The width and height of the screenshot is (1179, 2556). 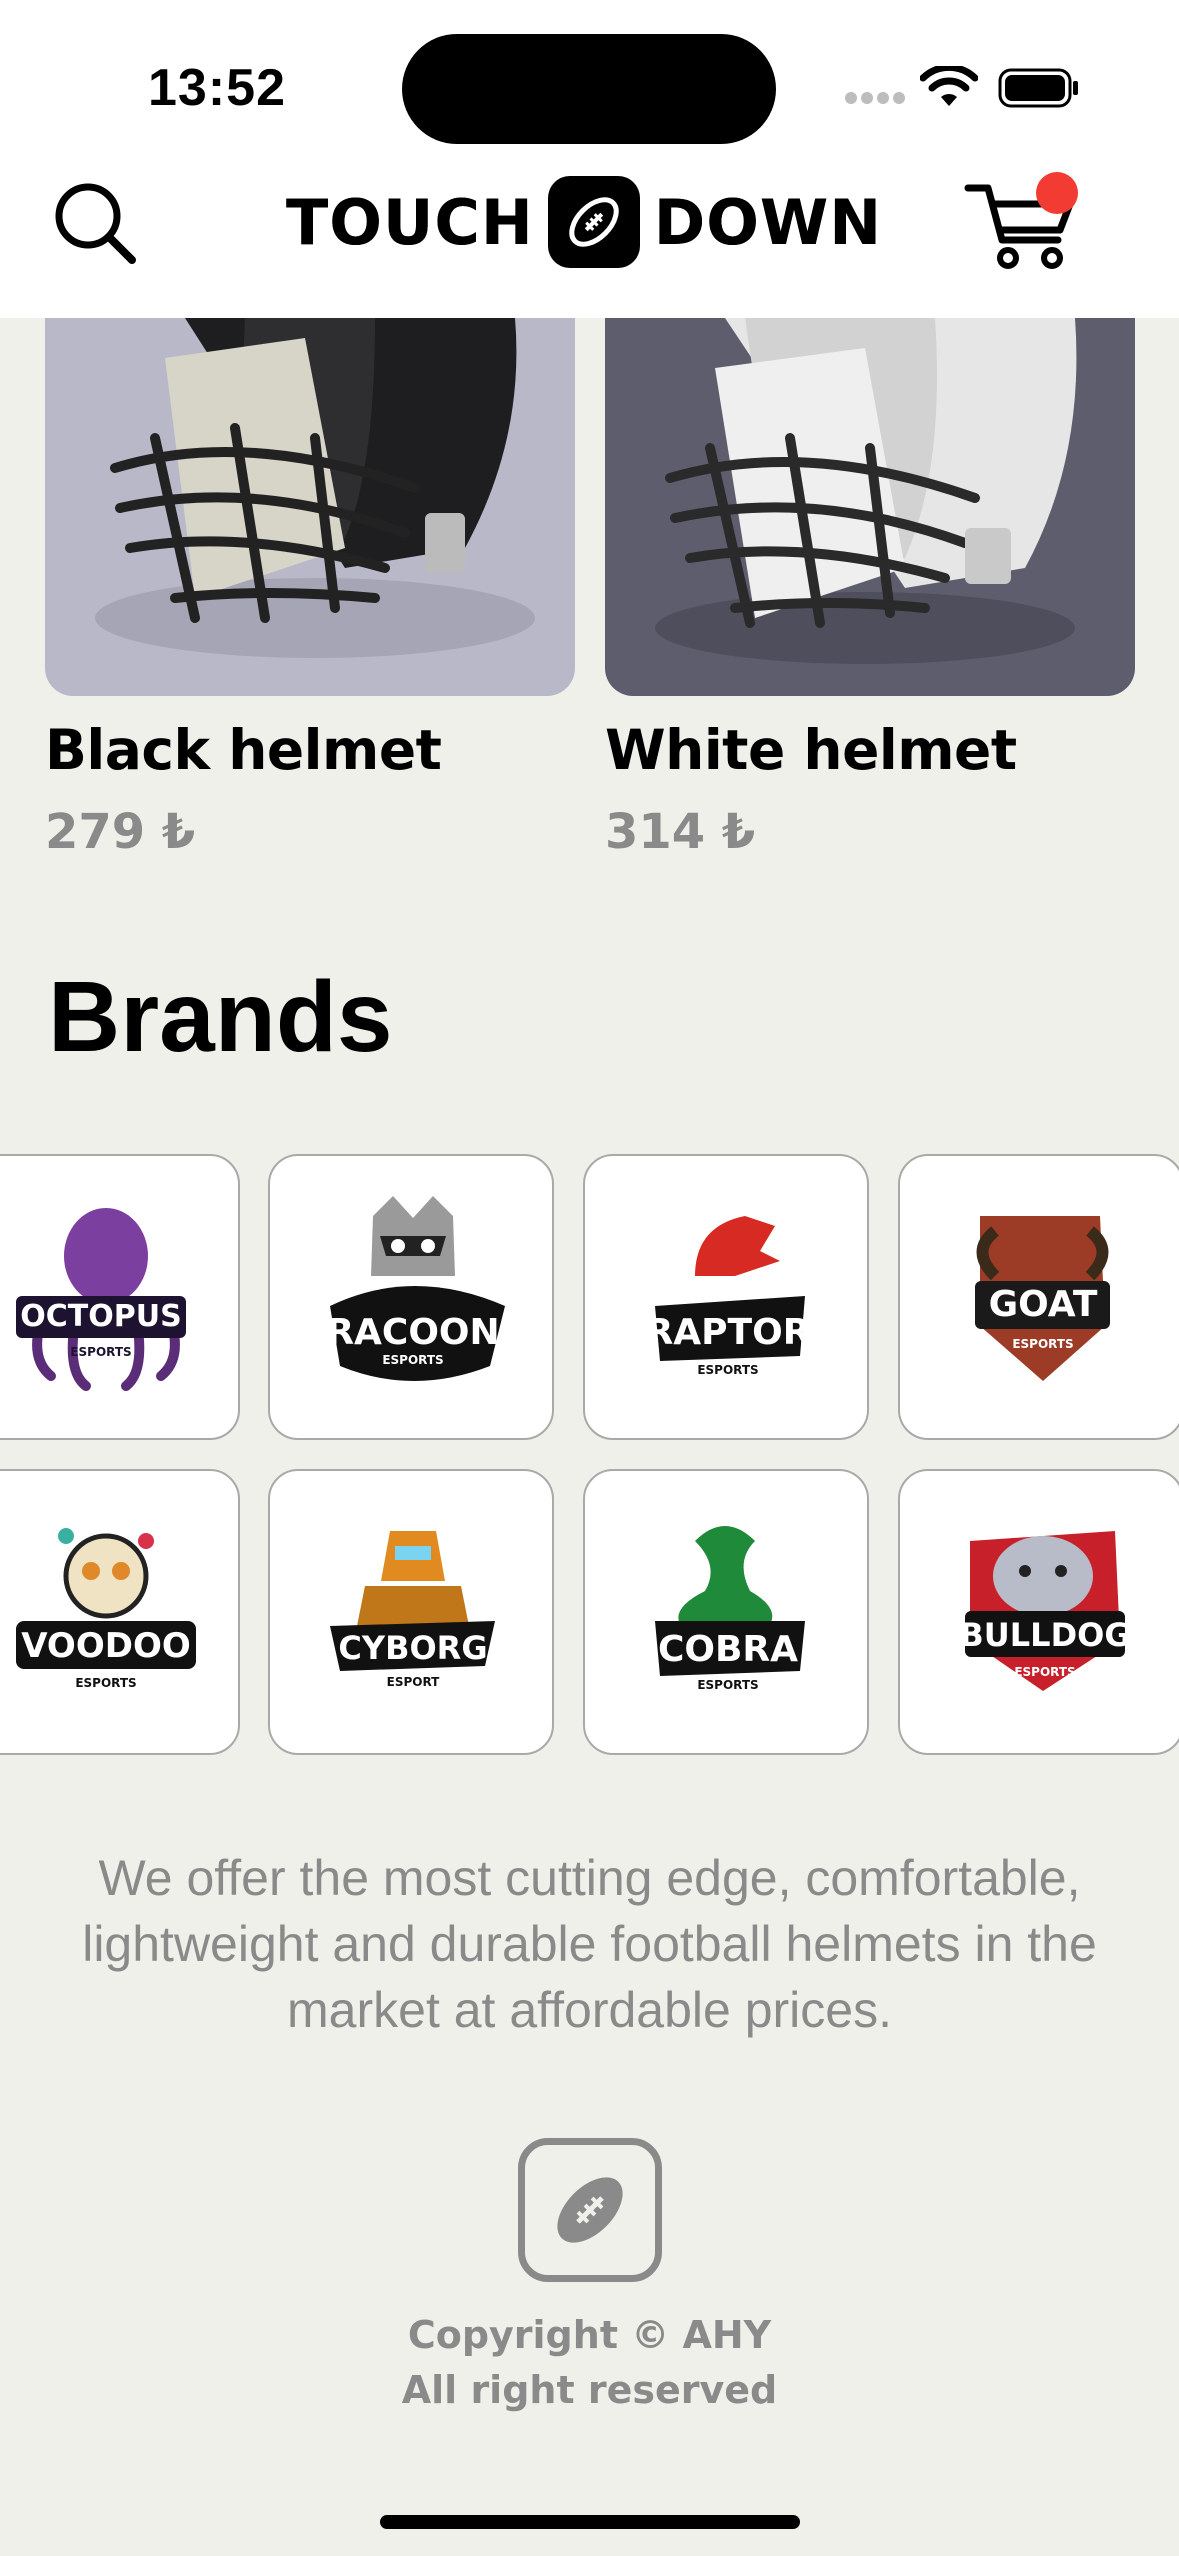 What do you see at coordinates (866, 491) in the screenshot?
I see `white-helmet-image` at bounding box center [866, 491].